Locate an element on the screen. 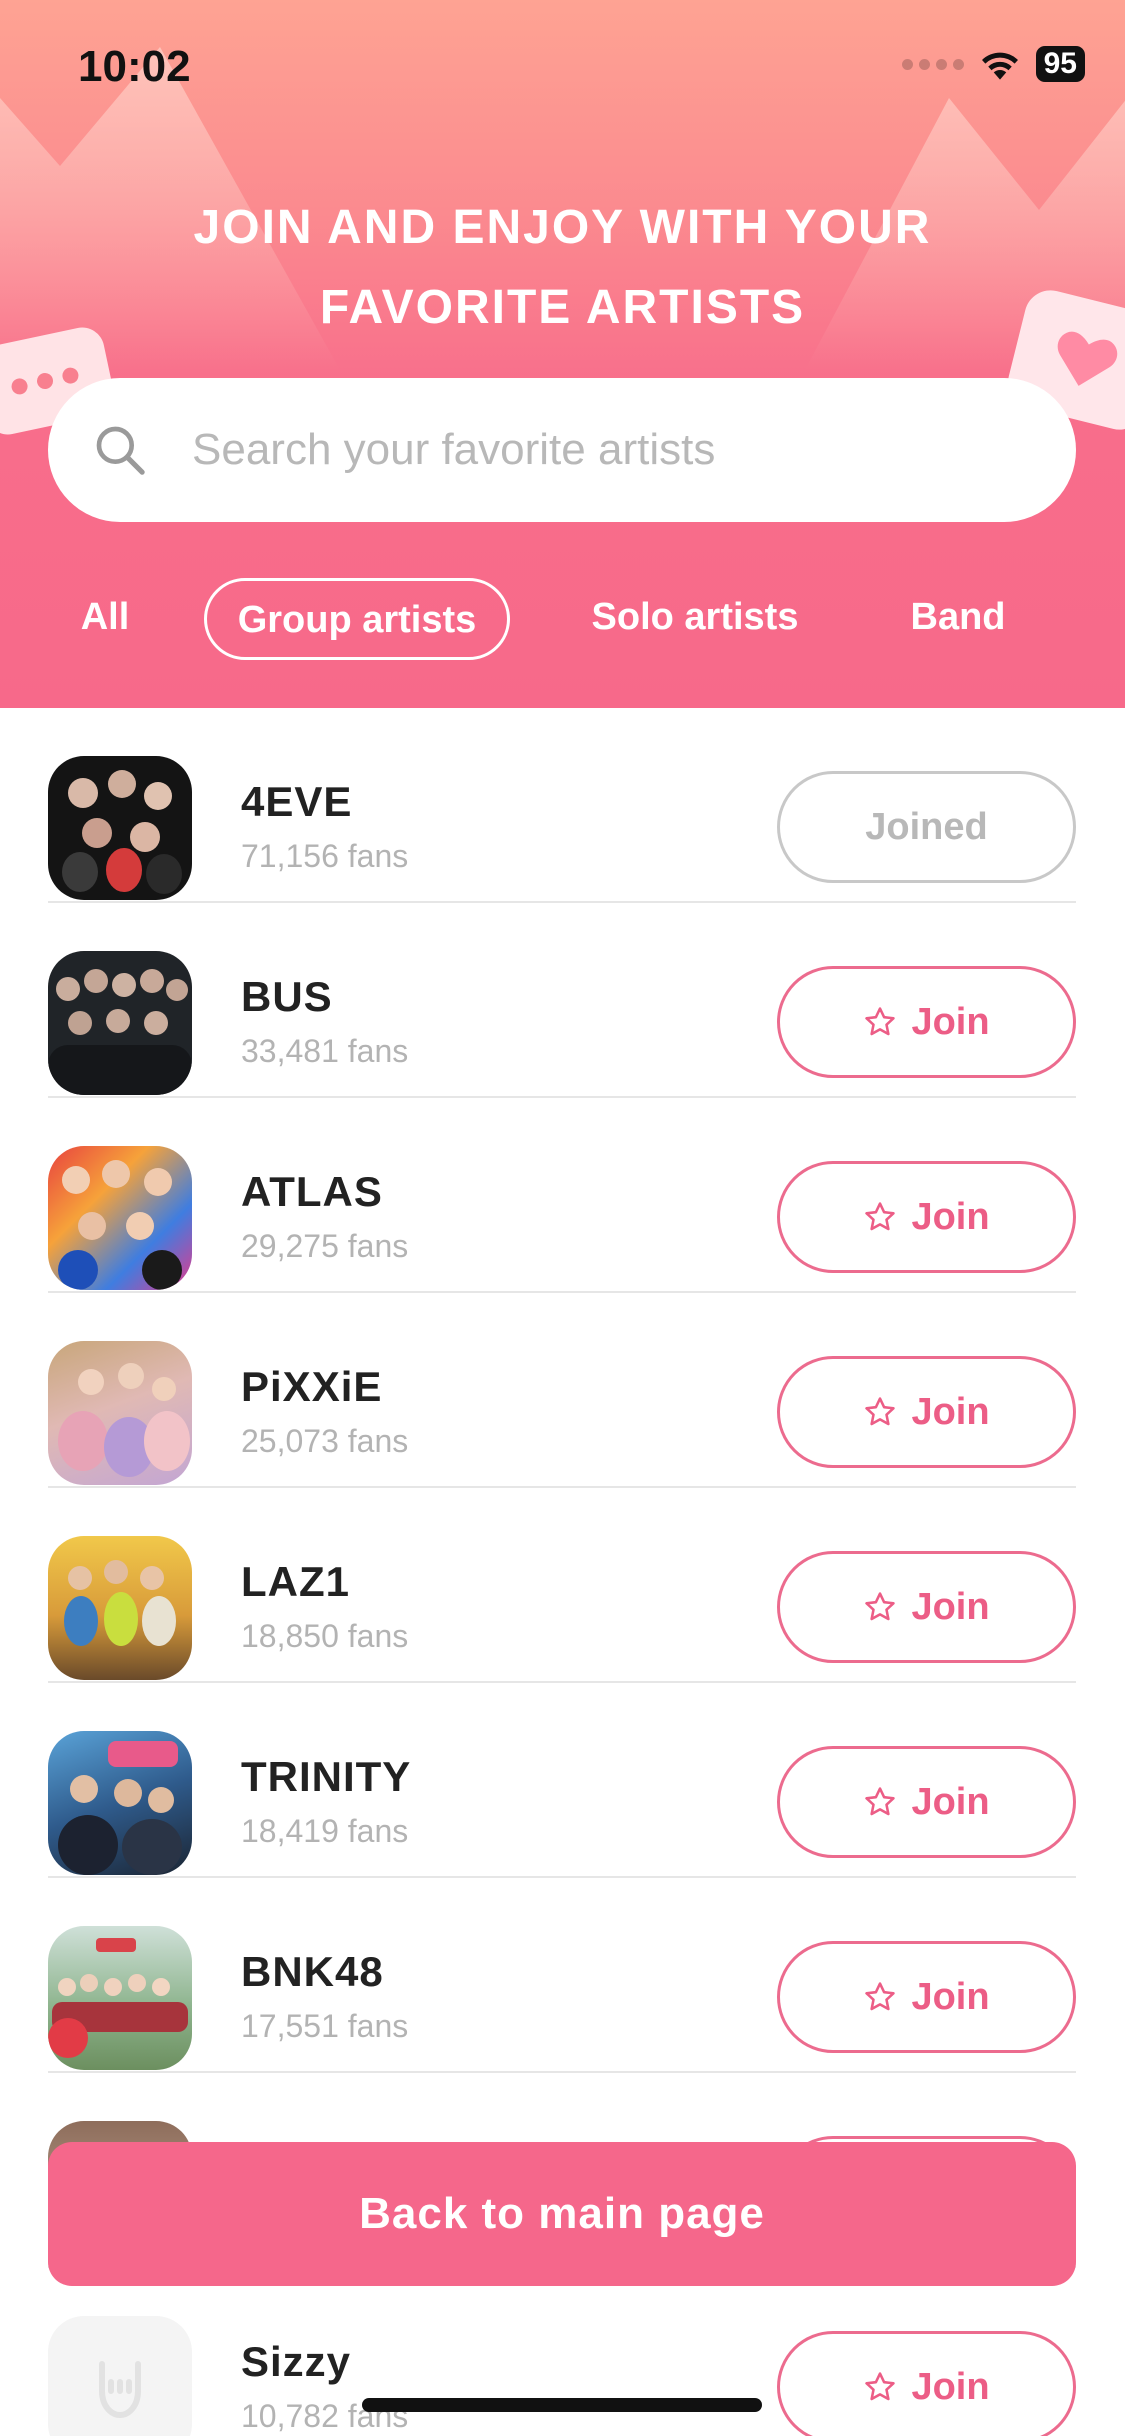 This screenshot has width=1125, height=2436. joined-button: Joined is located at coordinates (926, 827).